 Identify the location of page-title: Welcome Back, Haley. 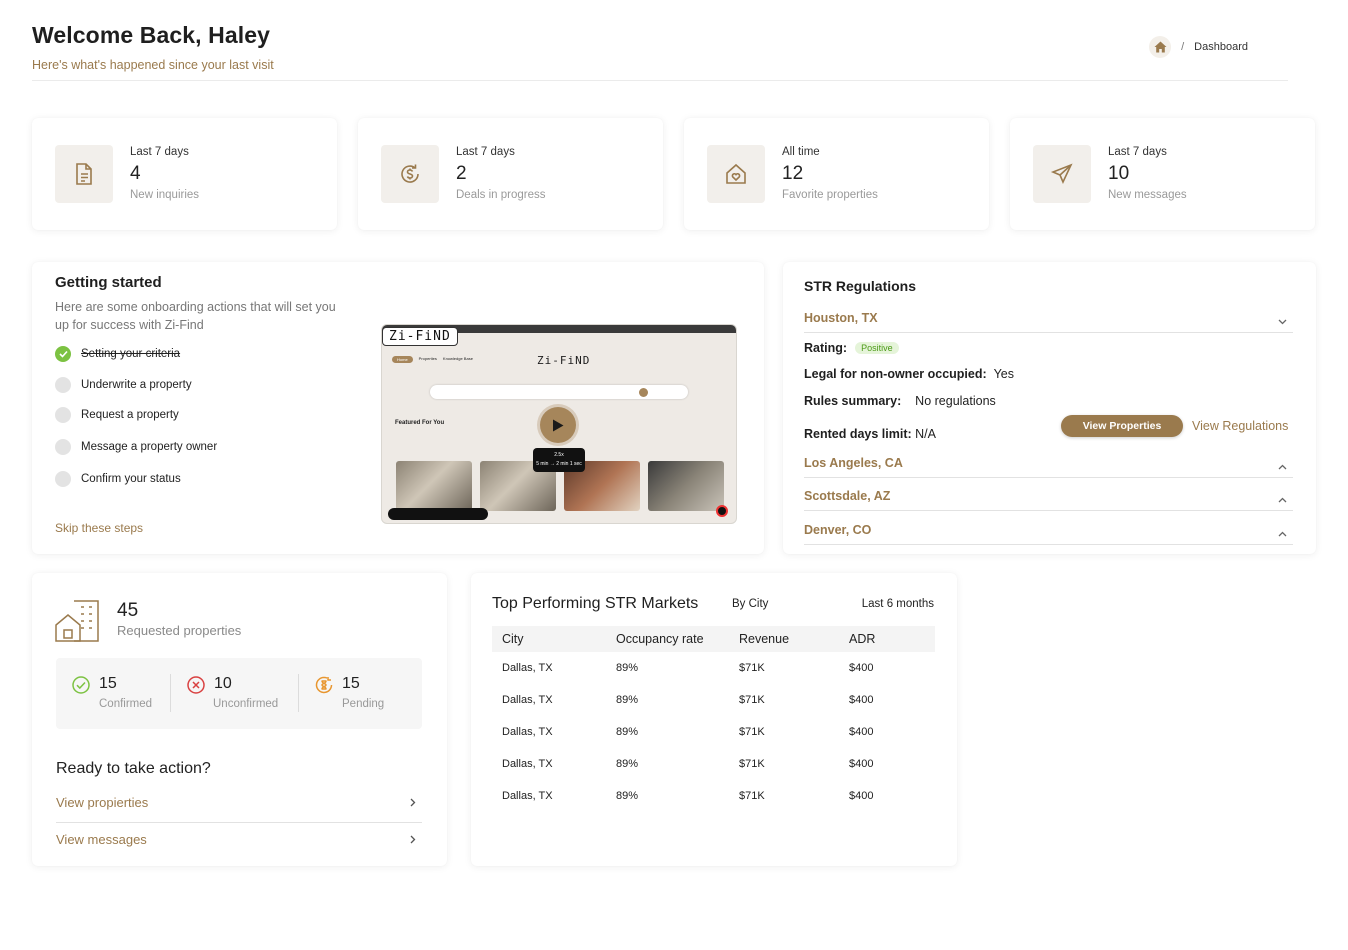
(151, 35).